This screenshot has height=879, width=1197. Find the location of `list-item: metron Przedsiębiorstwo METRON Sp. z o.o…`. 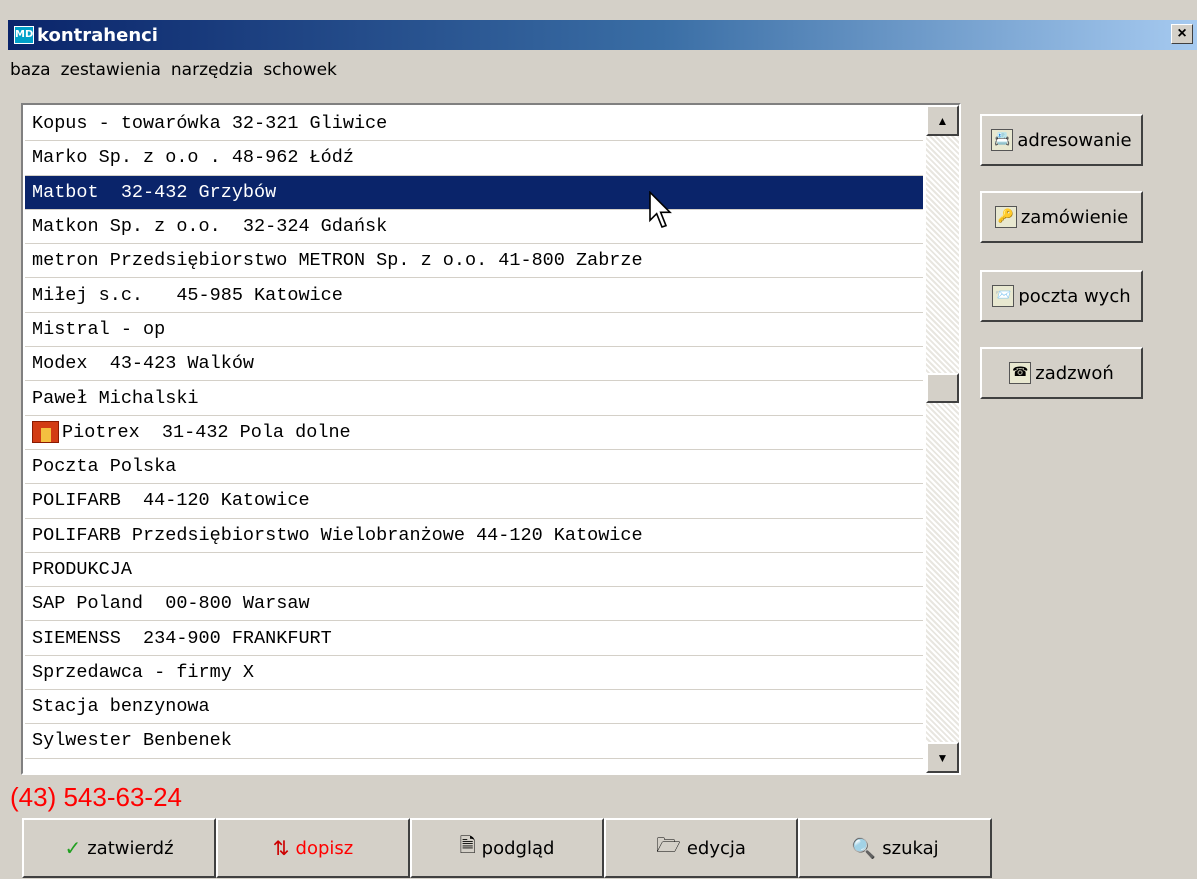

list-item: metron Przedsiębiorstwo METRON Sp. z o.o… is located at coordinates (474, 261).